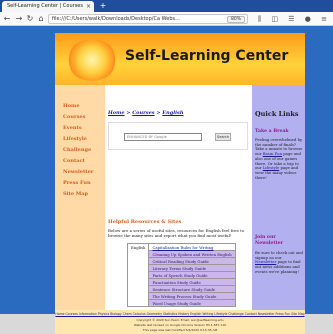  Describe the element at coordinates (41, 19) in the screenshot. I see `home-icon: ⌂` at that location.